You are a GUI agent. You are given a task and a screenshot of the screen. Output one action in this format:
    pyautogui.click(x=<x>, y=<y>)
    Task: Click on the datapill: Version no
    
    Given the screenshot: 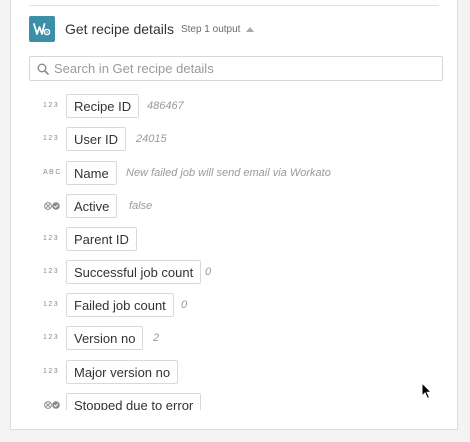 What is the action you would take?
    pyautogui.click(x=105, y=338)
    